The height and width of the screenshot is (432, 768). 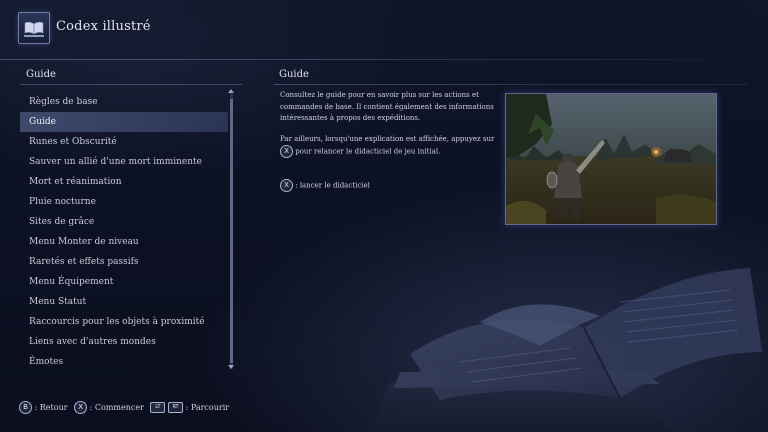 What do you see at coordinates (124, 342) in the screenshot?
I see `list-item: Liens avec d'autres mondes` at bounding box center [124, 342].